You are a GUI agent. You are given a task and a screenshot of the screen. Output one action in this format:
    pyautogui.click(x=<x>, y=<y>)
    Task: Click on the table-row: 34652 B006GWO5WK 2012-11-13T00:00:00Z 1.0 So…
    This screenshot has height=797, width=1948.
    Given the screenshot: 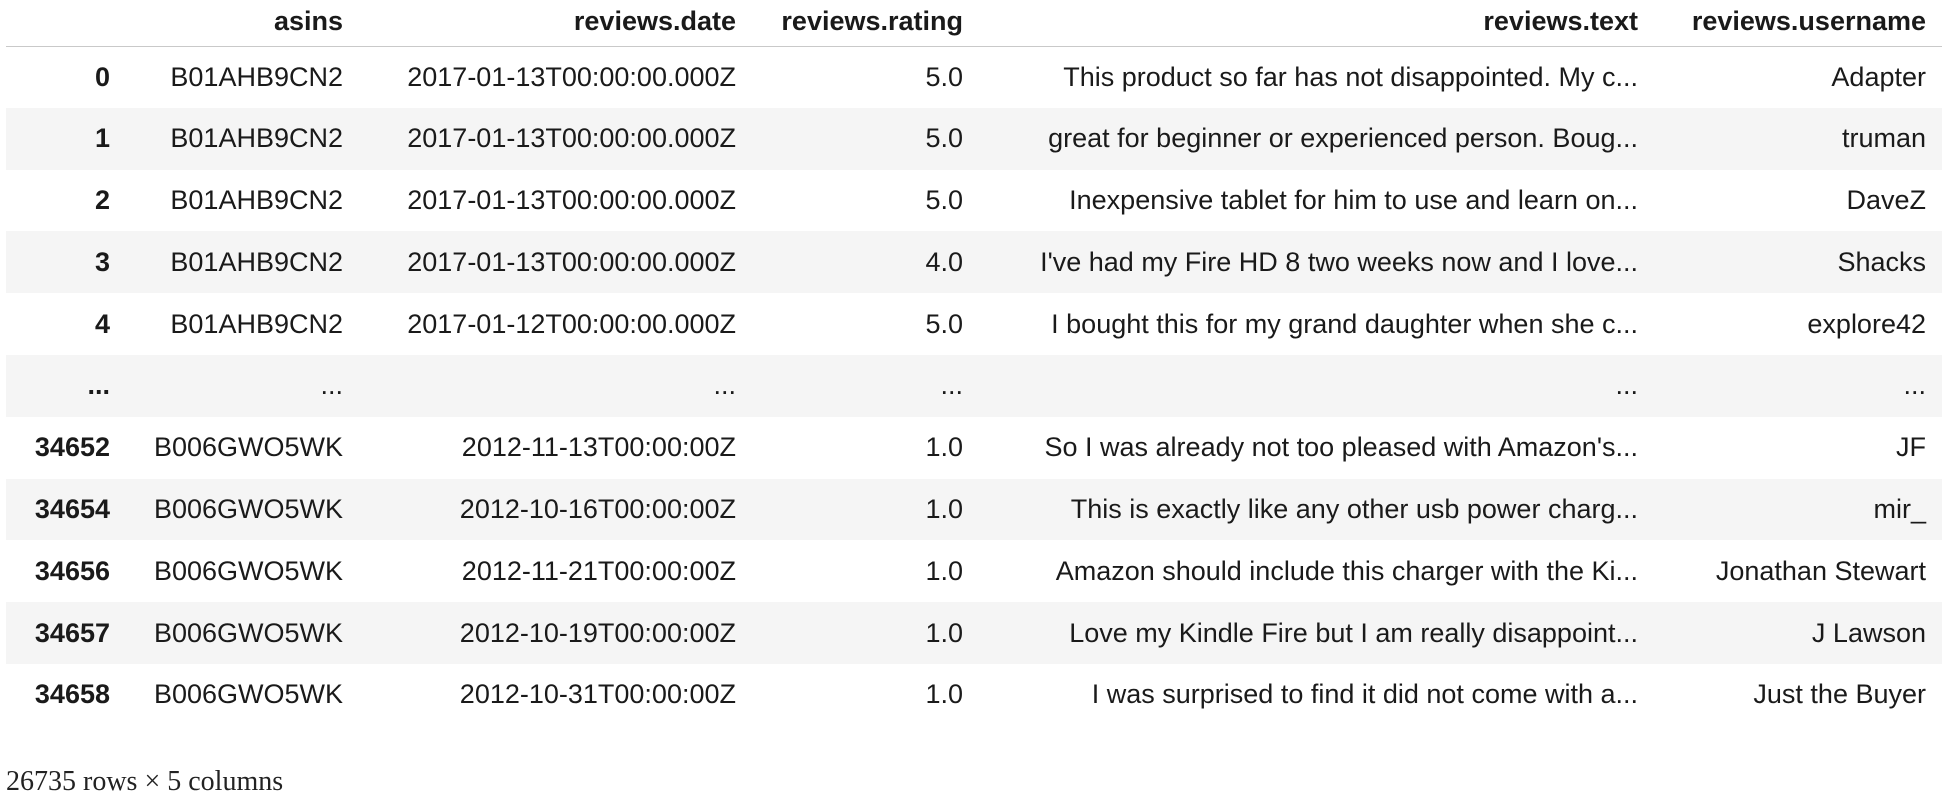 What is the action you would take?
    pyautogui.click(x=974, y=448)
    